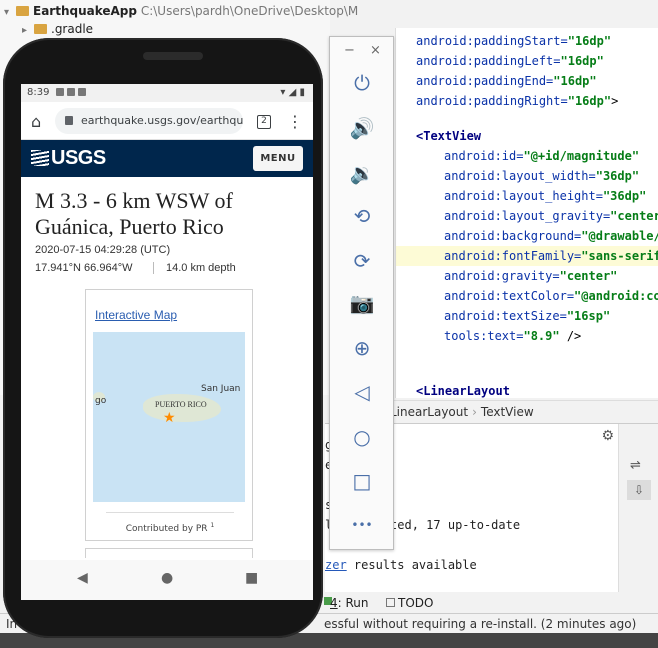 The height and width of the screenshot is (648, 658). What do you see at coordinates (173, 56) in the screenshot?
I see `phone-speaker` at bounding box center [173, 56].